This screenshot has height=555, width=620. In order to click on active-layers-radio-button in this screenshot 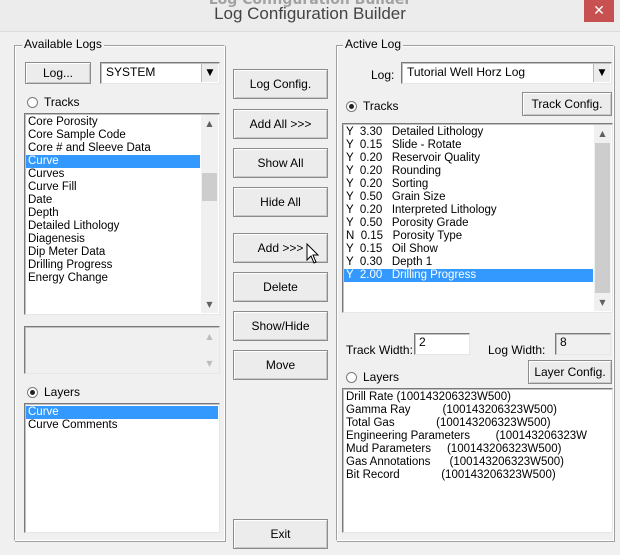, I will do `click(351, 377)`.